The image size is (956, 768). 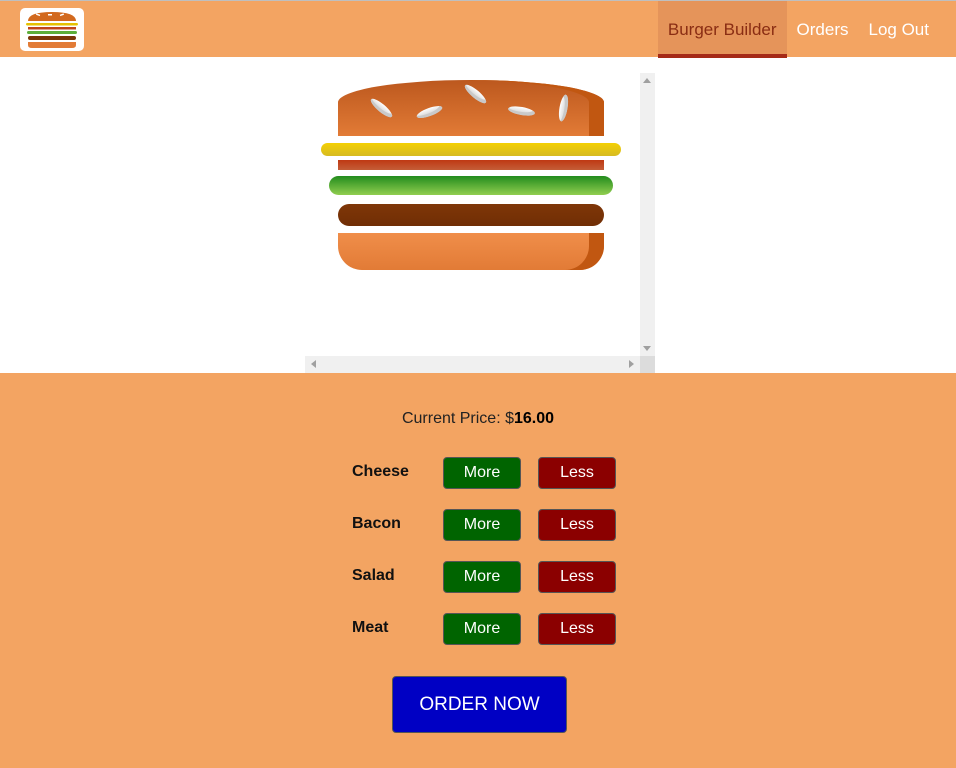 I want to click on nav-log-out: Log Out, so click(x=899, y=29).